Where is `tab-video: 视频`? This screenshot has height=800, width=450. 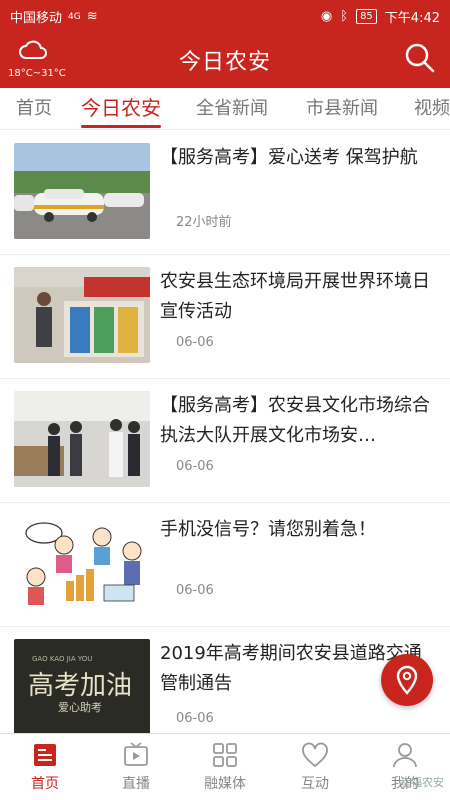 tab-video: 视频 is located at coordinates (432, 107).